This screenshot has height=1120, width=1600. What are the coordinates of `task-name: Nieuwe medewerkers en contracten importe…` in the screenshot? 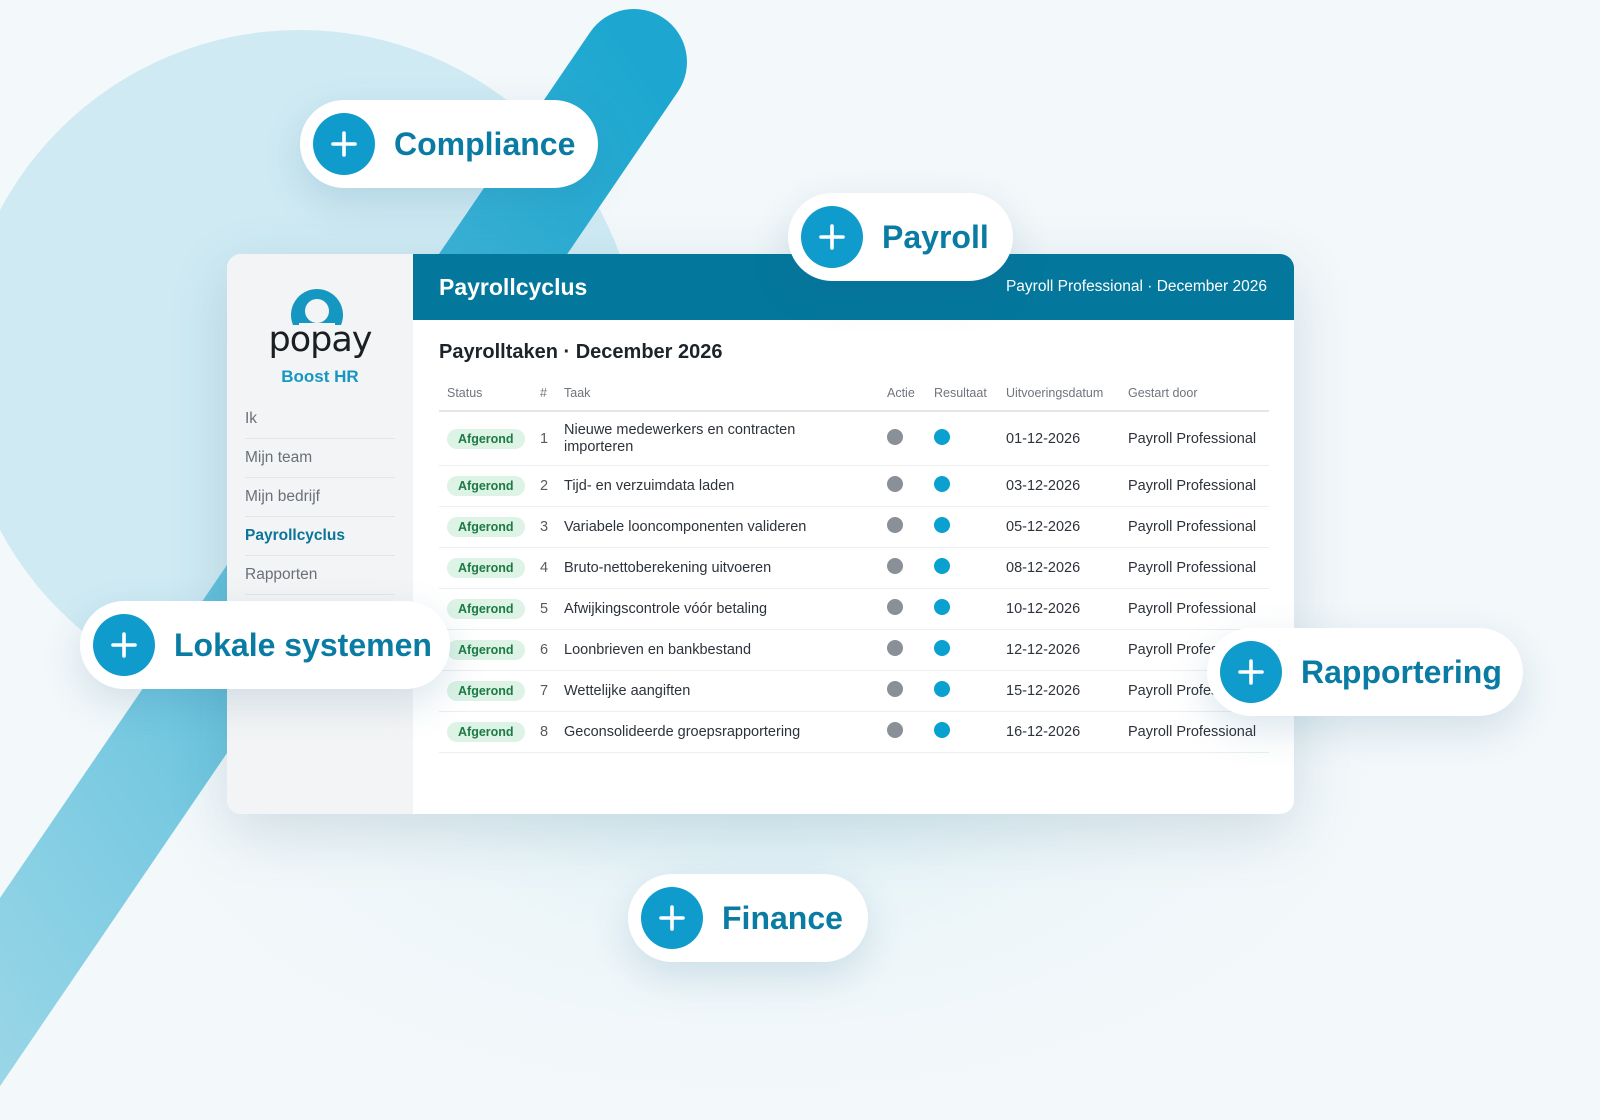 It's located at (717, 438).